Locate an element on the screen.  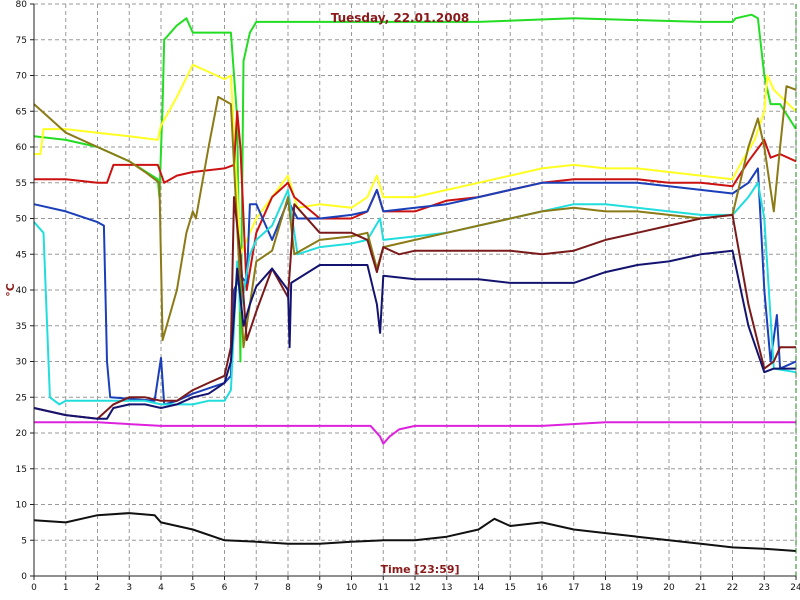
x-tick-label: 7 is located at coordinates (256, 588).